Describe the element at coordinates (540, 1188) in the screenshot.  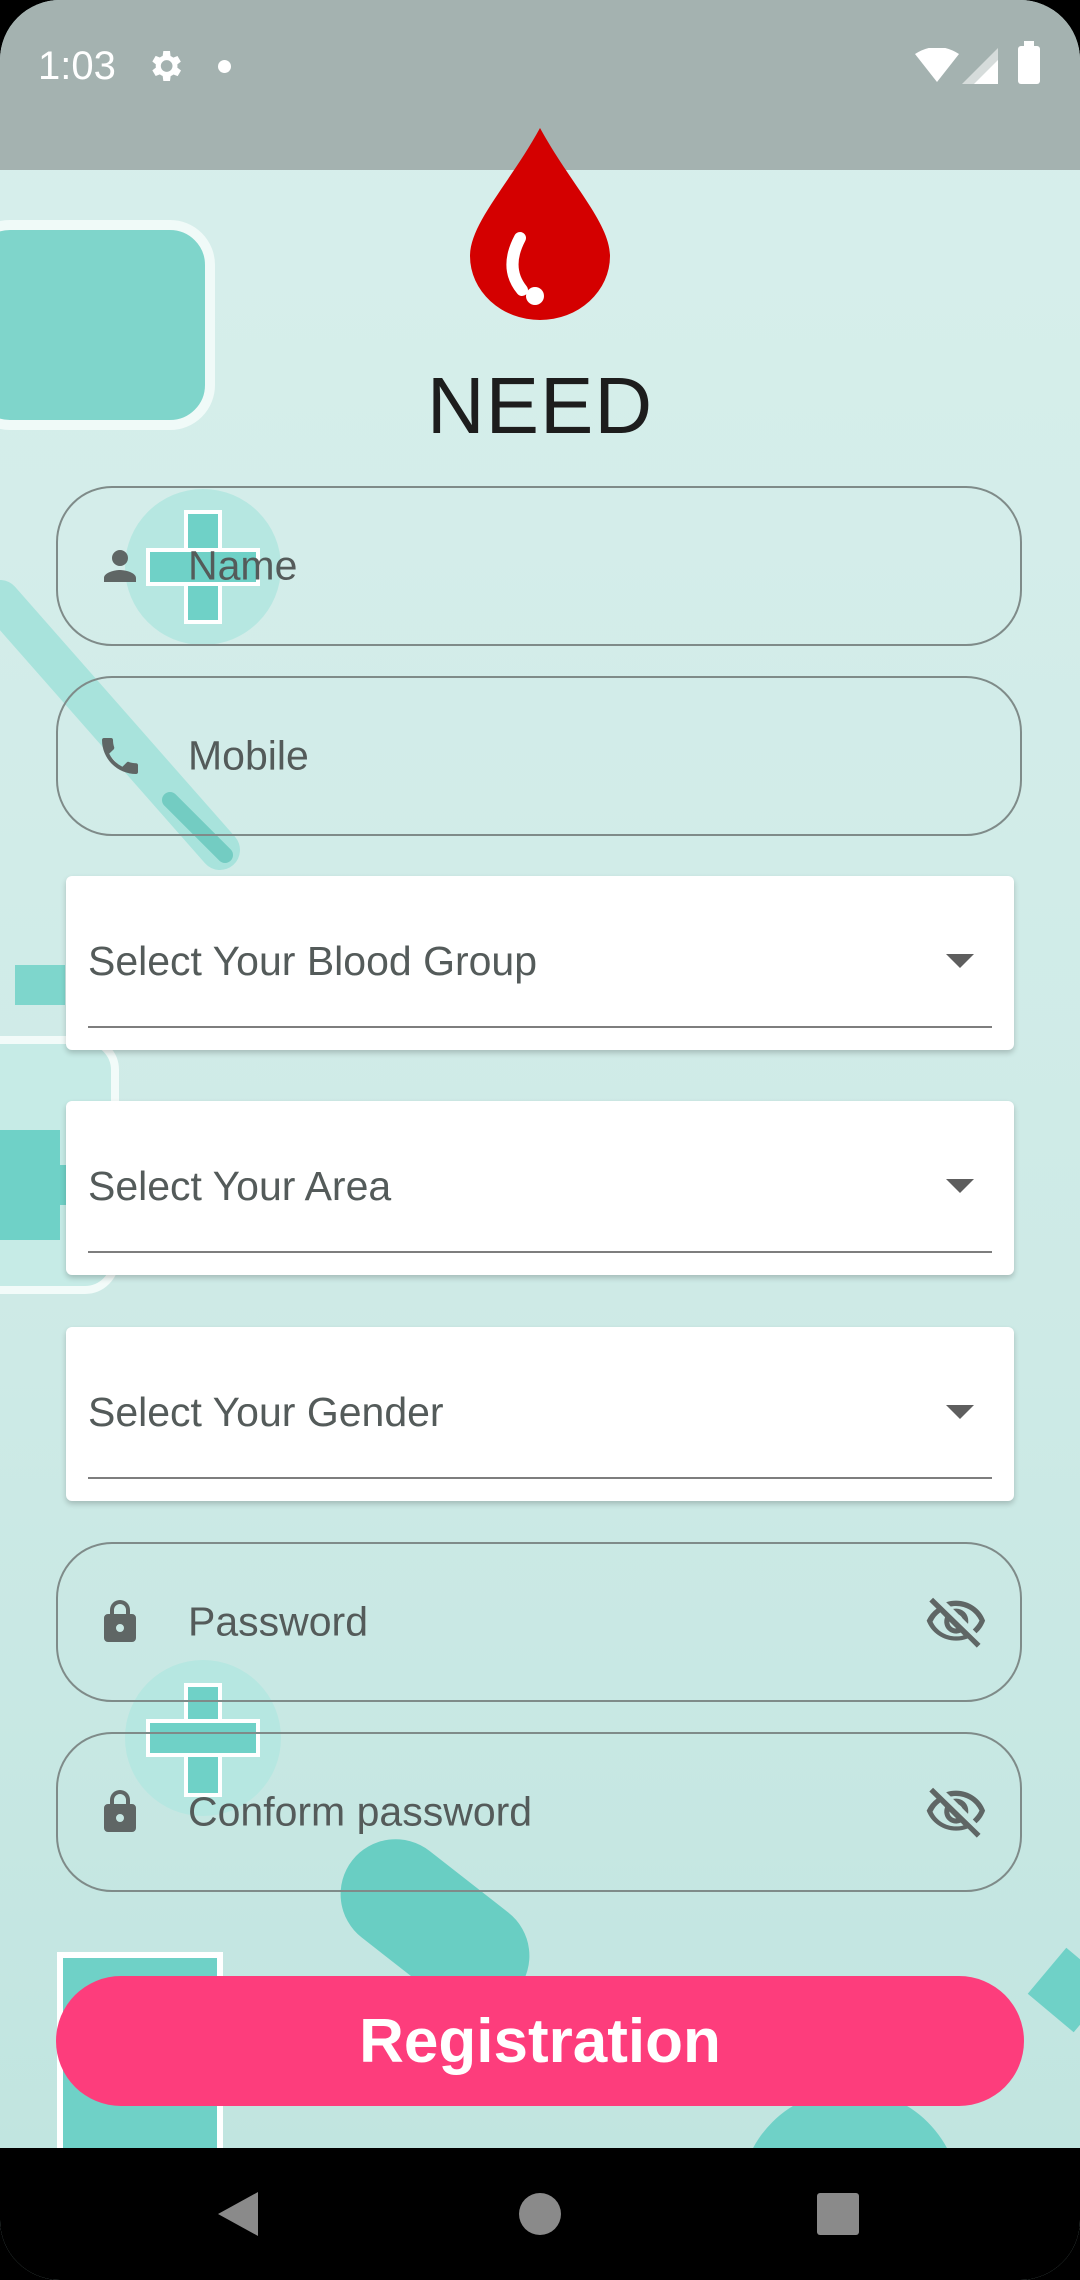
I see `area-dropdown: Select Your Area` at that location.